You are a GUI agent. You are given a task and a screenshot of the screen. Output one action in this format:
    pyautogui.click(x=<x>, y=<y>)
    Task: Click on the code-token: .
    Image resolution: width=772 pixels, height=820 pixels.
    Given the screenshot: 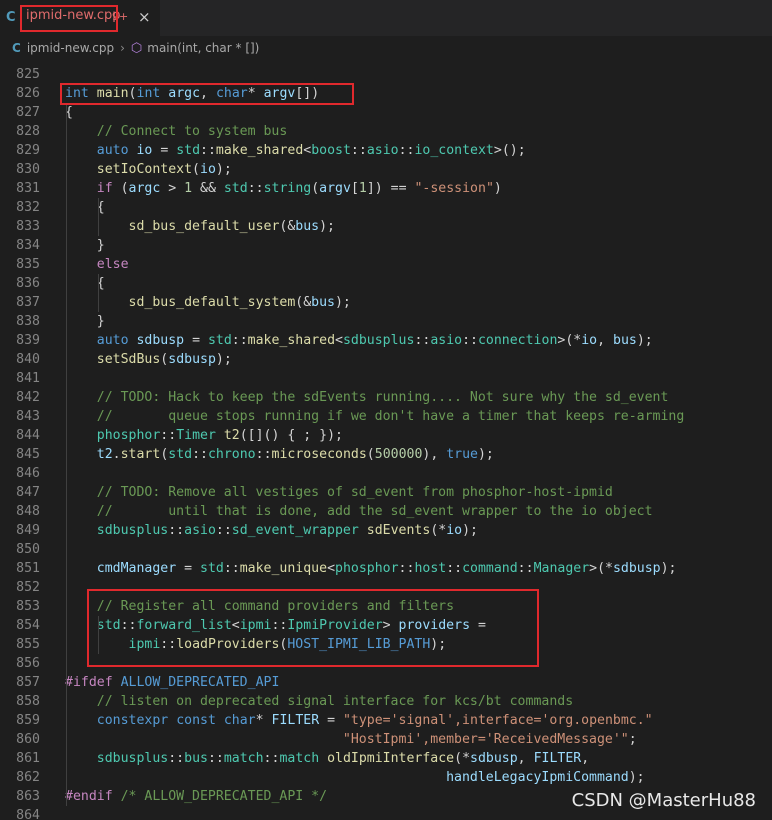 What is the action you would take?
    pyautogui.click(x=116, y=454)
    